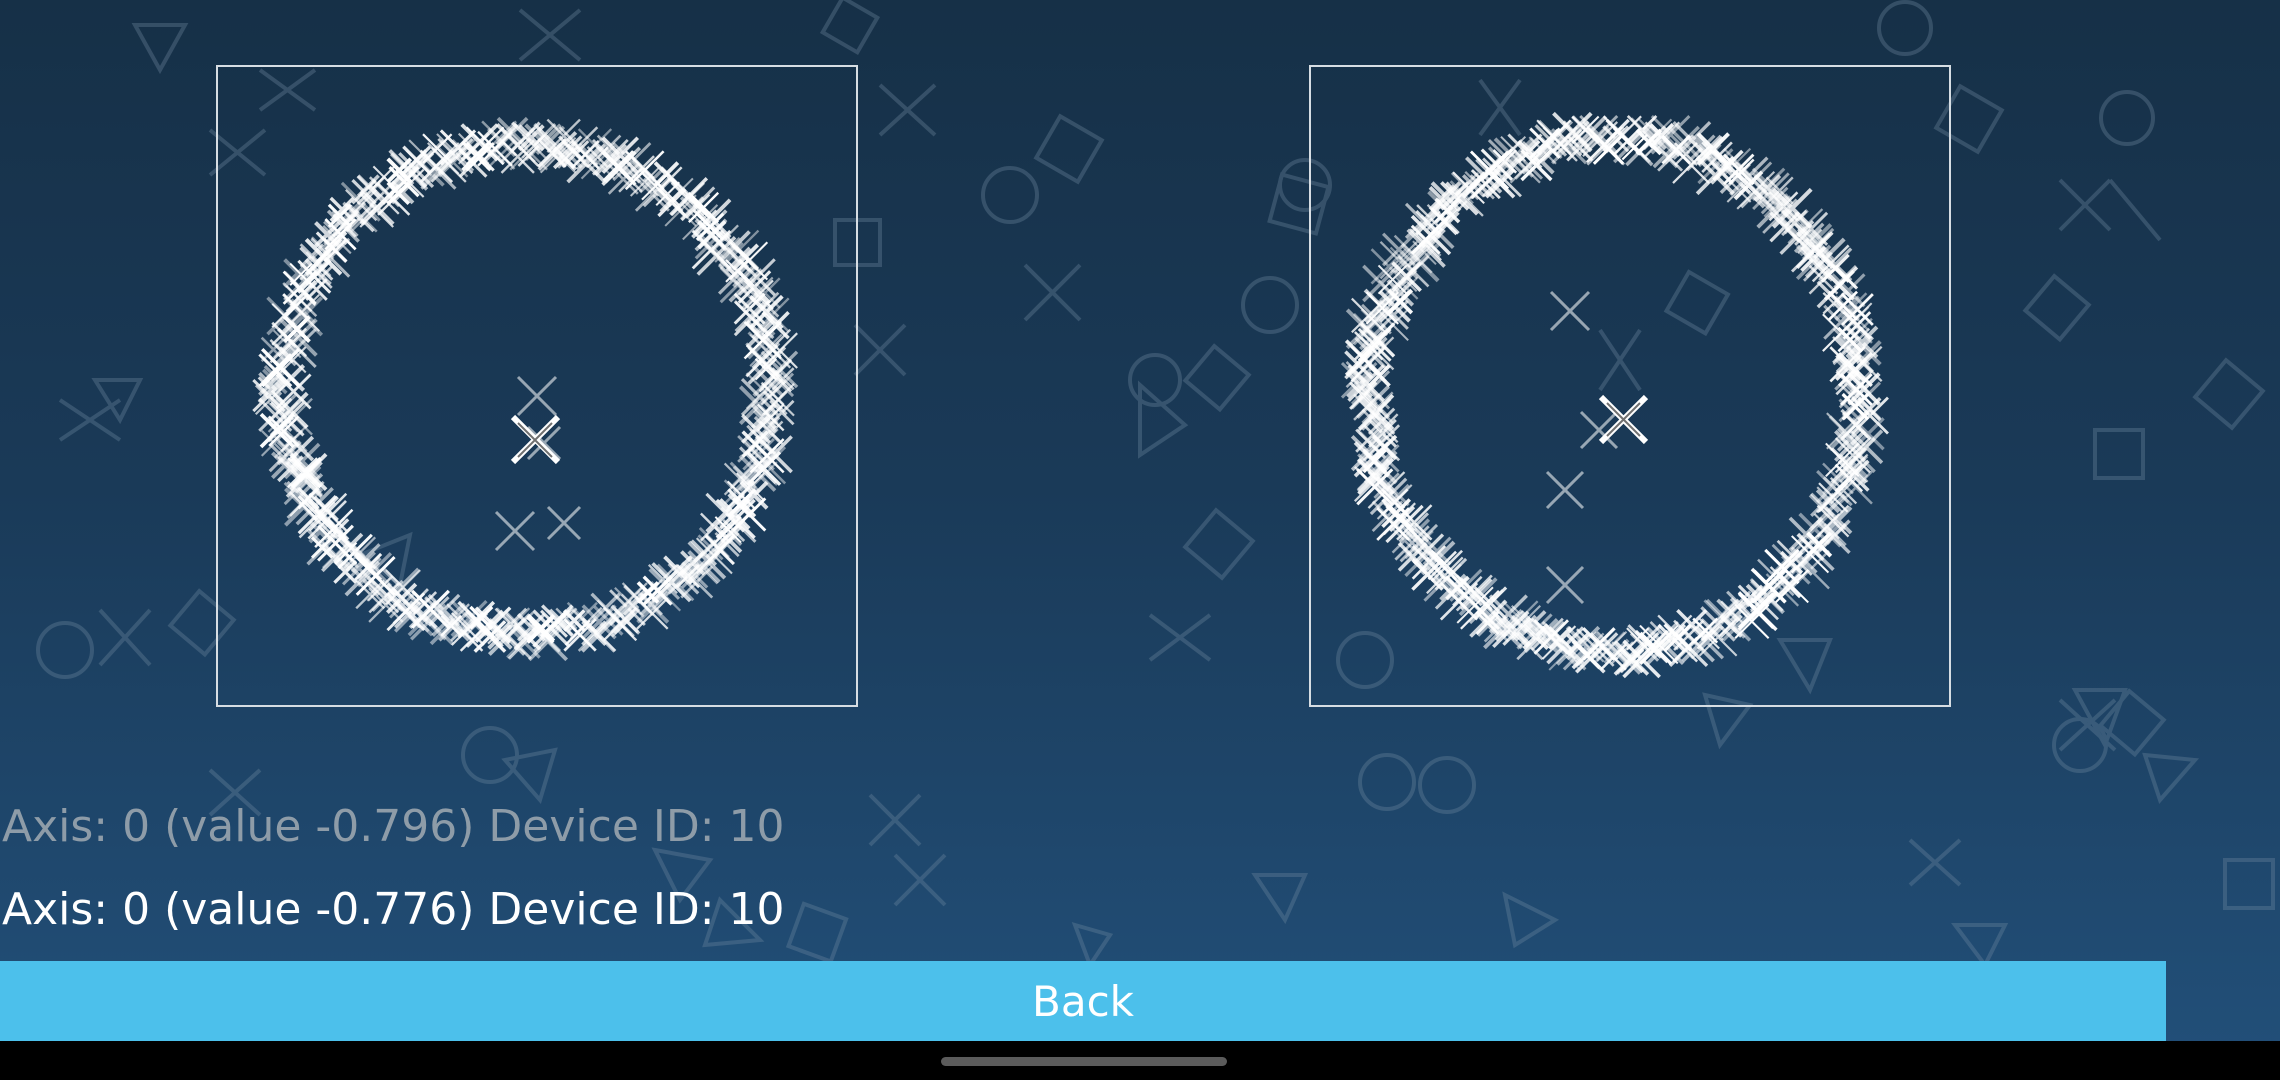  I want to click on back-button: Back, so click(1083, 1001).